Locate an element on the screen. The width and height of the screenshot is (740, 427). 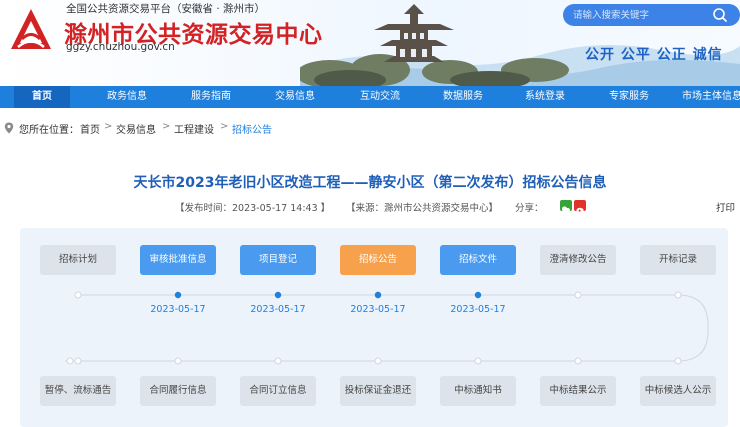
step-contract-signing: 合同订立信息 is located at coordinates (278, 391).